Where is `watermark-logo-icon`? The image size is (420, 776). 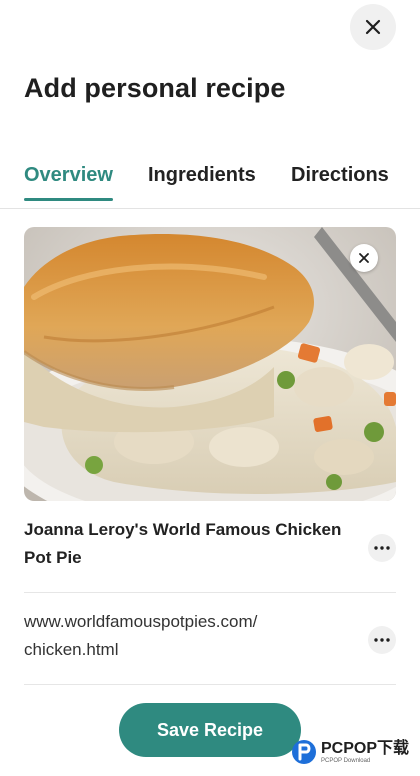
watermark-logo-icon is located at coordinates (304, 752).